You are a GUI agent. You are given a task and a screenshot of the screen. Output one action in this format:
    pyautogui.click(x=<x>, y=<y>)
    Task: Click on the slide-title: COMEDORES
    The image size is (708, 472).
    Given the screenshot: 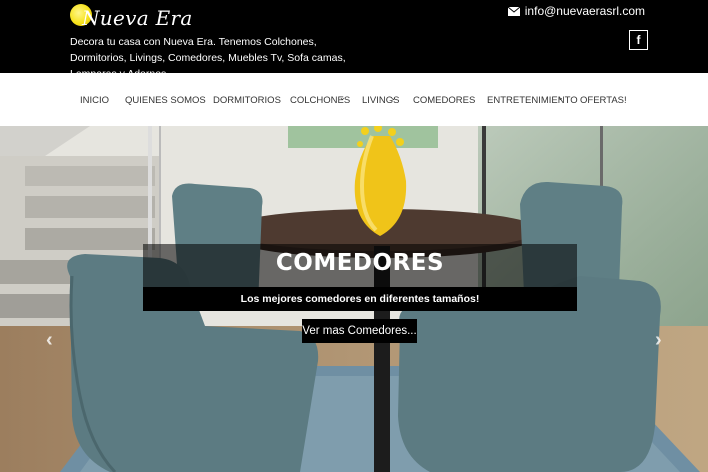 What is the action you would take?
    pyautogui.click(x=360, y=263)
    